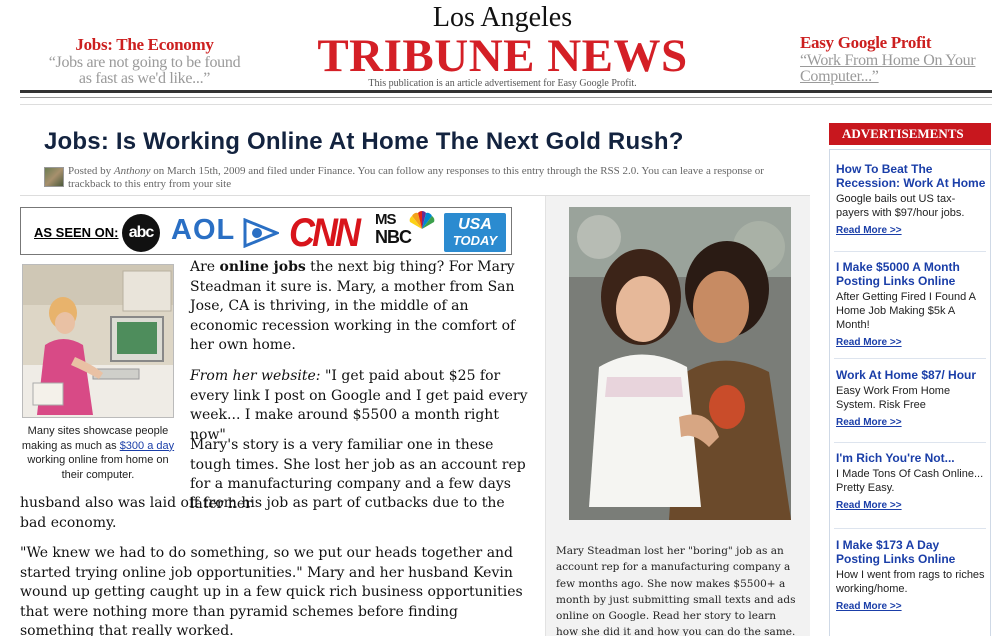 This screenshot has width=1004, height=636. Describe the element at coordinates (132, 171) in the screenshot. I see `byline-author: Anthony` at that location.